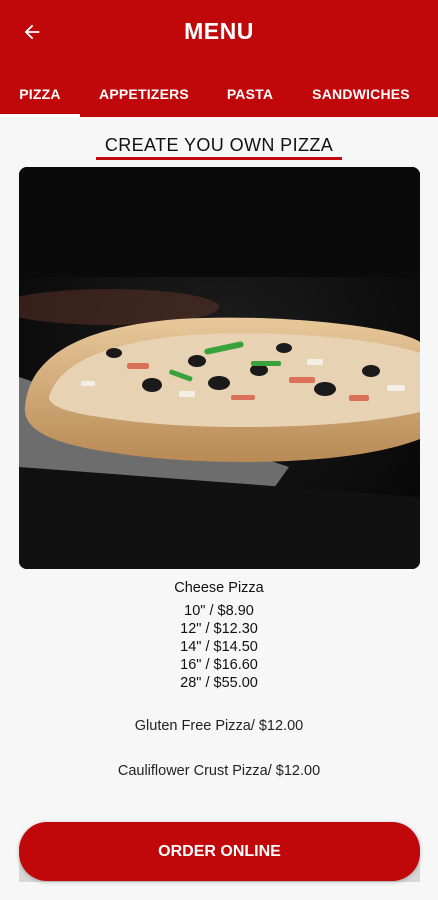  Describe the element at coordinates (361, 93) in the screenshot. I see `tab-sandwiches: SANDWICHES` at that location.